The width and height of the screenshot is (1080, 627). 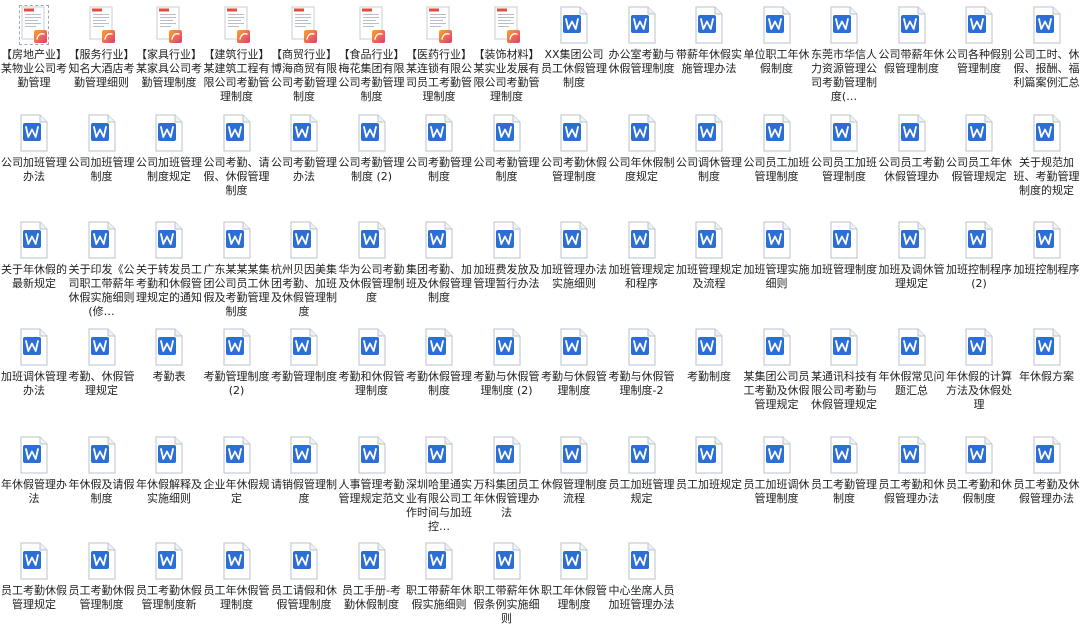 What do you see at coordinates (642, 468) in the screenshot?
I see `file-item: 员工加班管理规定` at bounding box center [642, 468].